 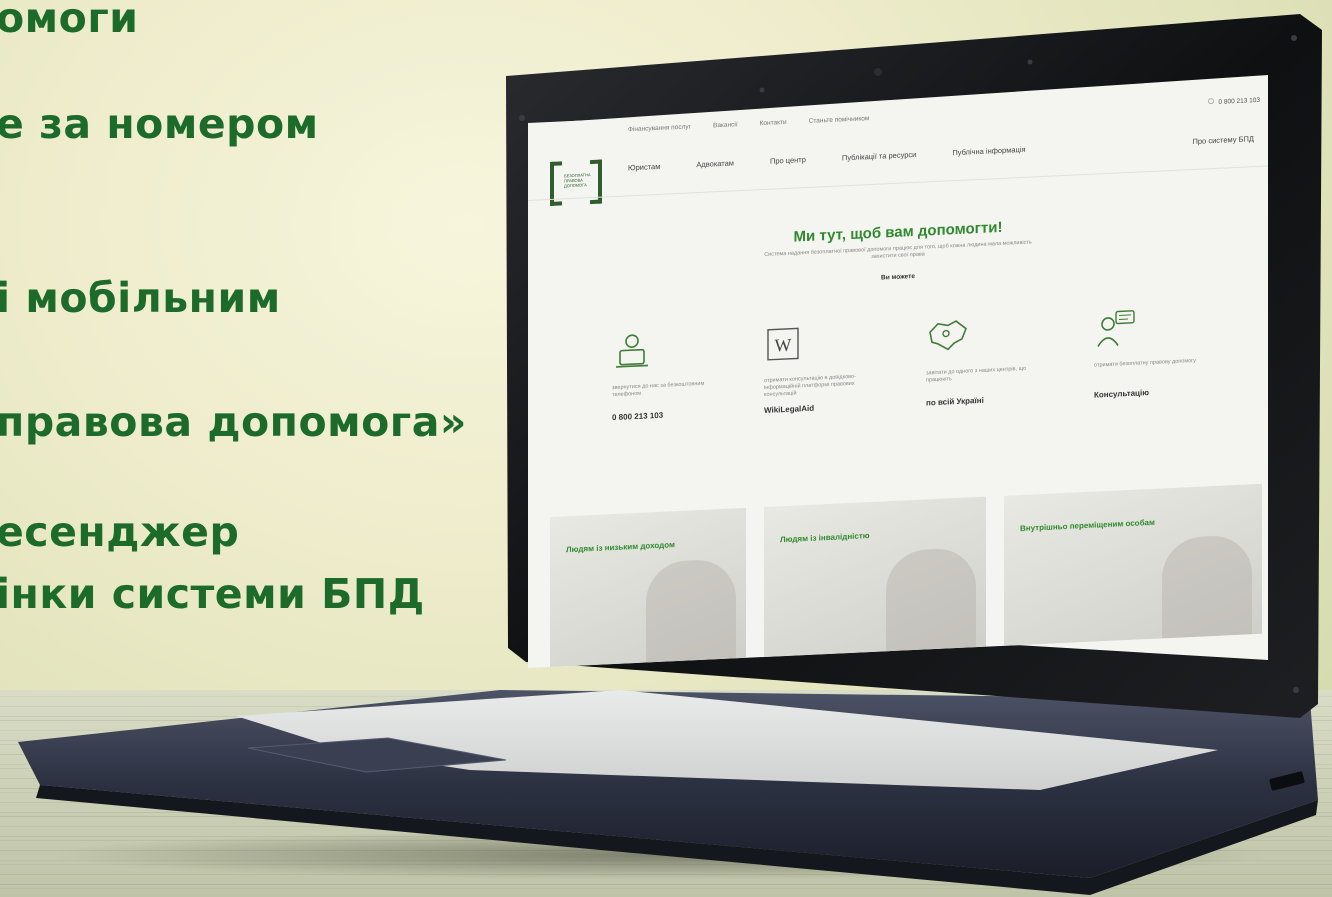 I want to click on card-low-income: Людям із низьким доходом, so click(x=648, y=587).